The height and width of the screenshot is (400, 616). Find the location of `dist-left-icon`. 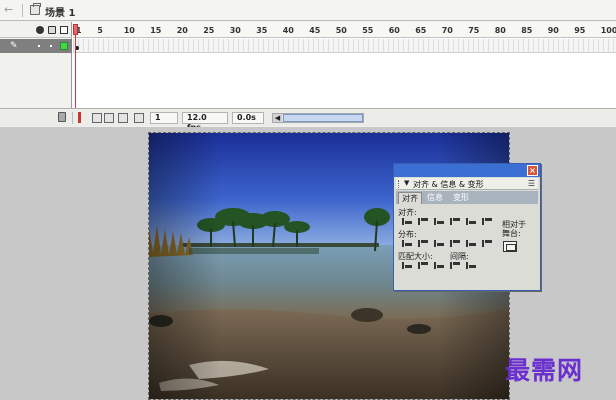

dist-left-icon is located at coordinates (455, 243).